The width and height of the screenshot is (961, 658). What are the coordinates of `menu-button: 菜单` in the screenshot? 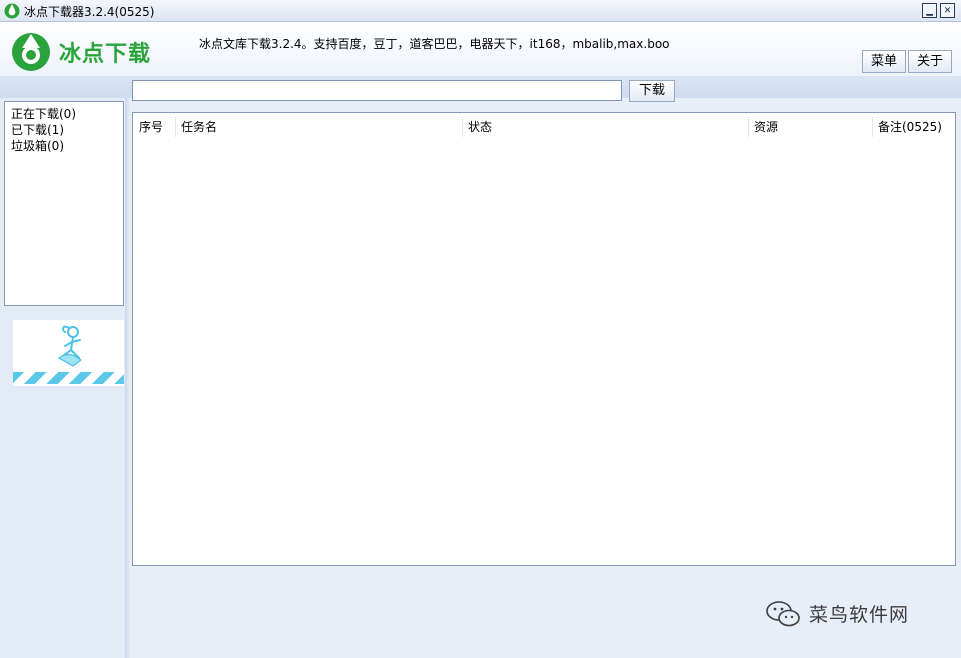 It's located at (884, 61).